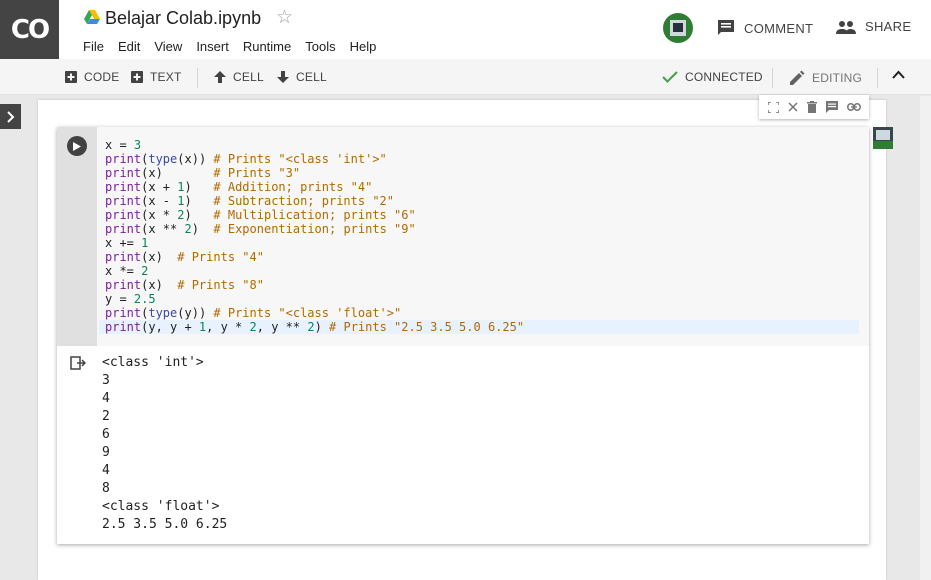 The height and width of the screenshot is (580, 931). I want to click on output-line: 9, so click(106, 452).